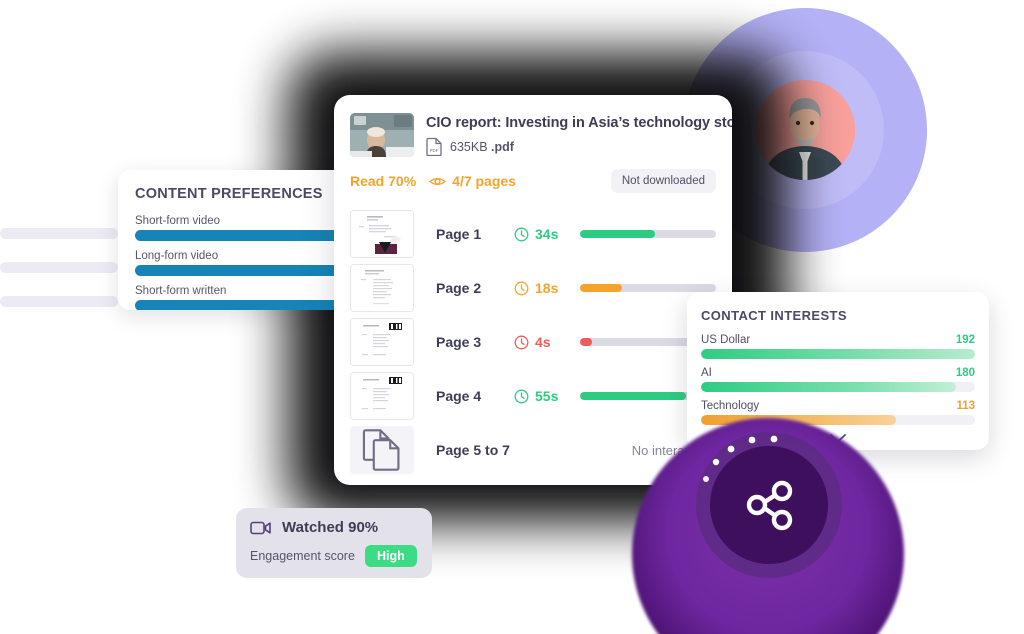 Image resolution: width=1024 pixels, height=634 pixels. I want to click on pages-read-label: 4/7 pages, so click(484, 181).